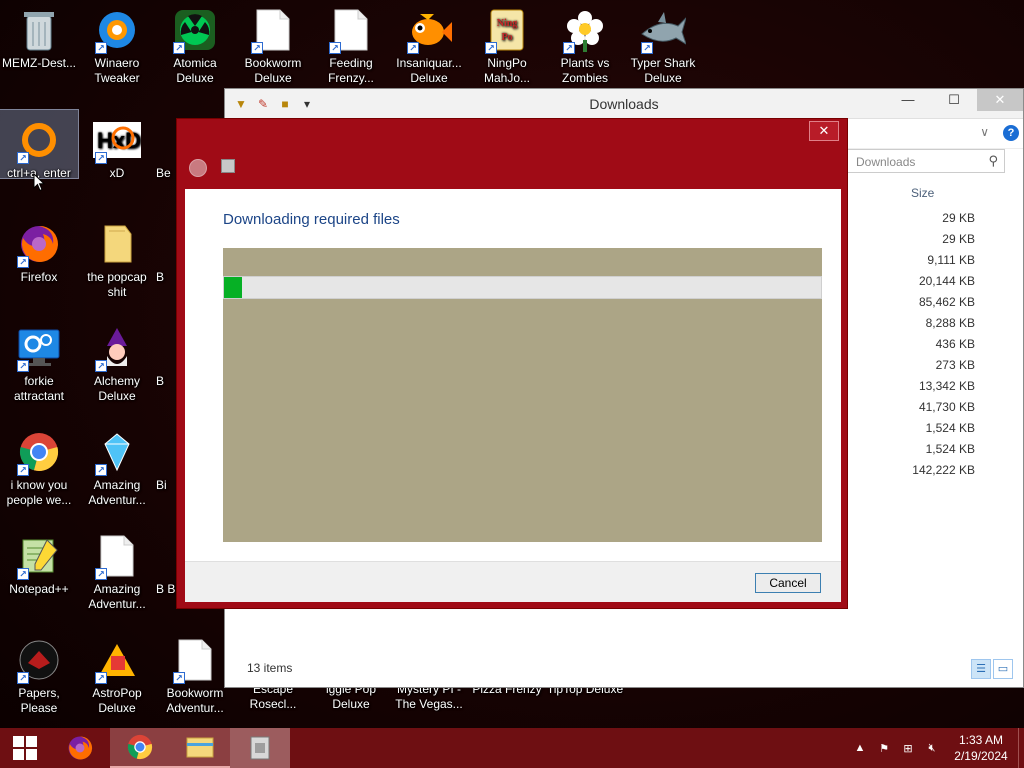 The height and width of the screenshot is (768, 1024). Describe the element at coordinates (260, 748) in the screenshot. I see `taskbar-installer` at that location.